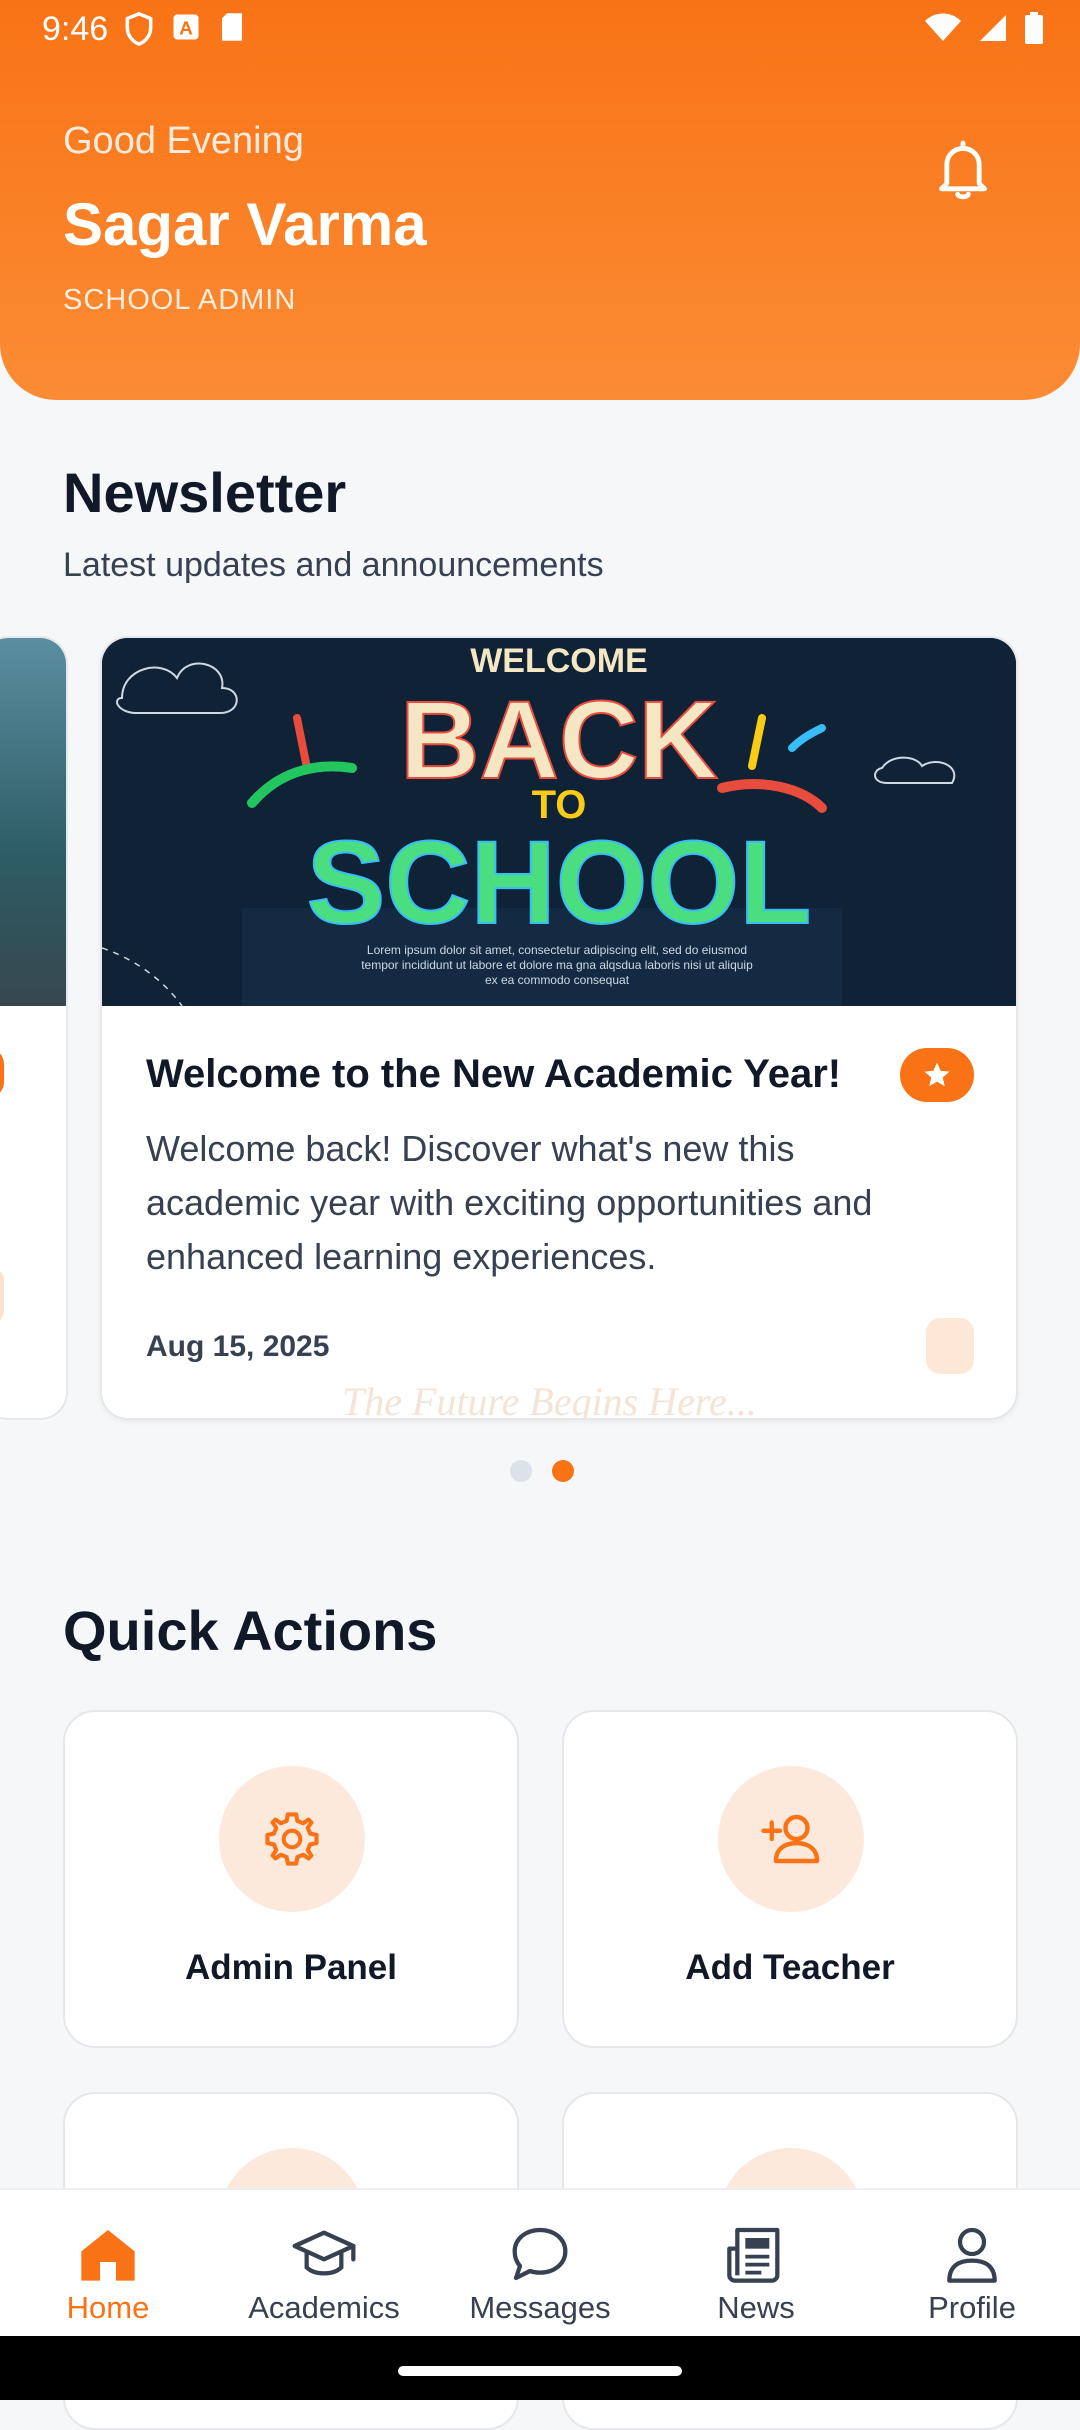 Image resolution: width=1080 pixels, height=2430 pixels. I want to click on newsletter-subtitle: Latest updates and announcements, so click(333, 565).